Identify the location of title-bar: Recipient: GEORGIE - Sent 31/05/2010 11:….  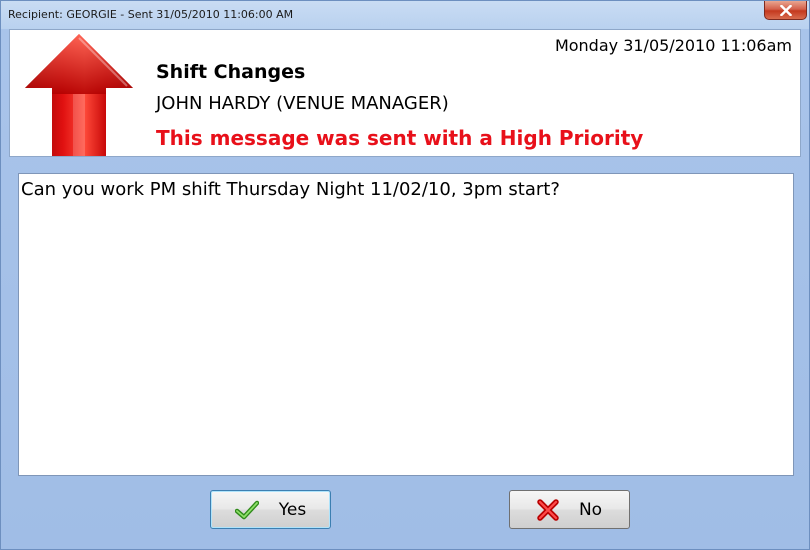
(405, 15).